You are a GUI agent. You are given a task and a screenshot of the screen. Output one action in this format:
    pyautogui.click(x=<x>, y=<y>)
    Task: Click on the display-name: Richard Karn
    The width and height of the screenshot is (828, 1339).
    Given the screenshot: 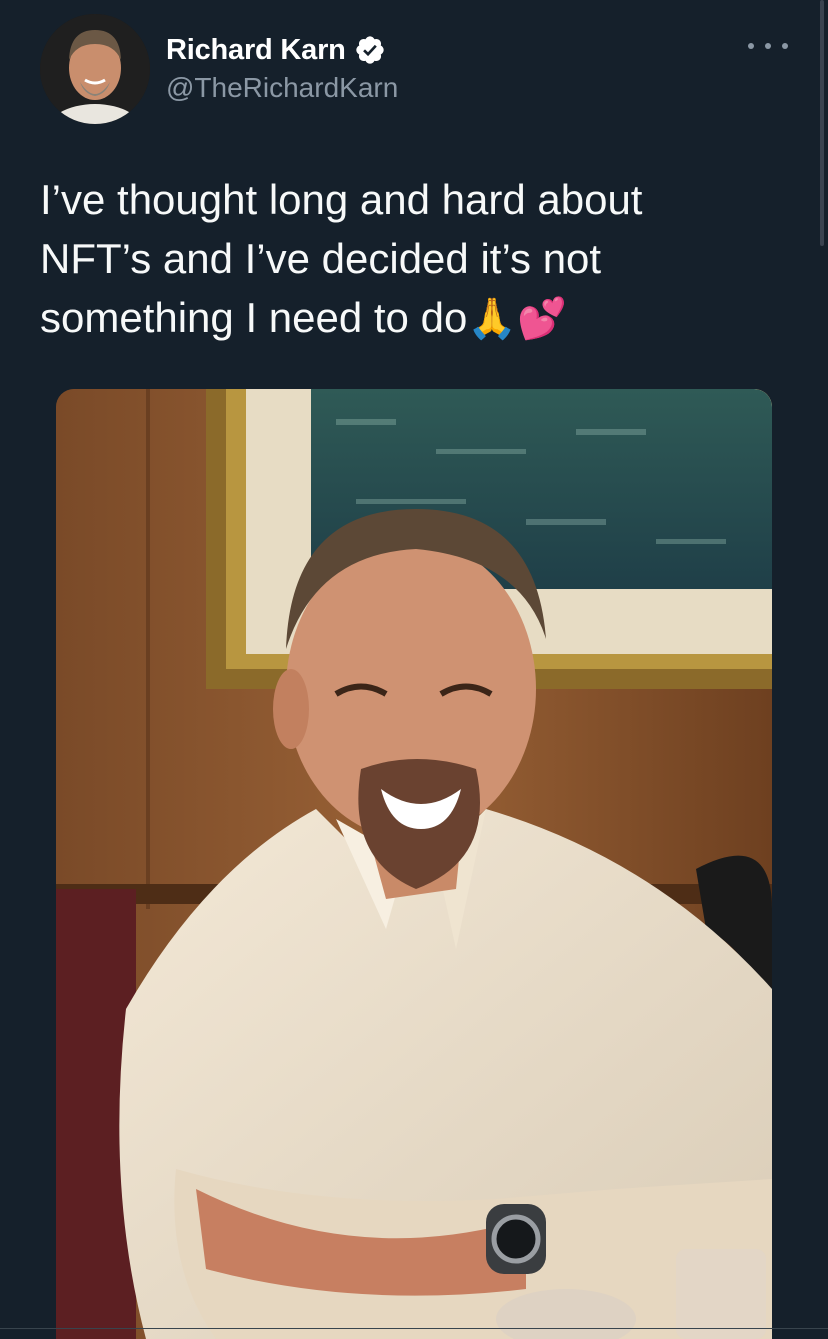 What is the action you would take?
    pyautogui.click(x=256, y=50)
    